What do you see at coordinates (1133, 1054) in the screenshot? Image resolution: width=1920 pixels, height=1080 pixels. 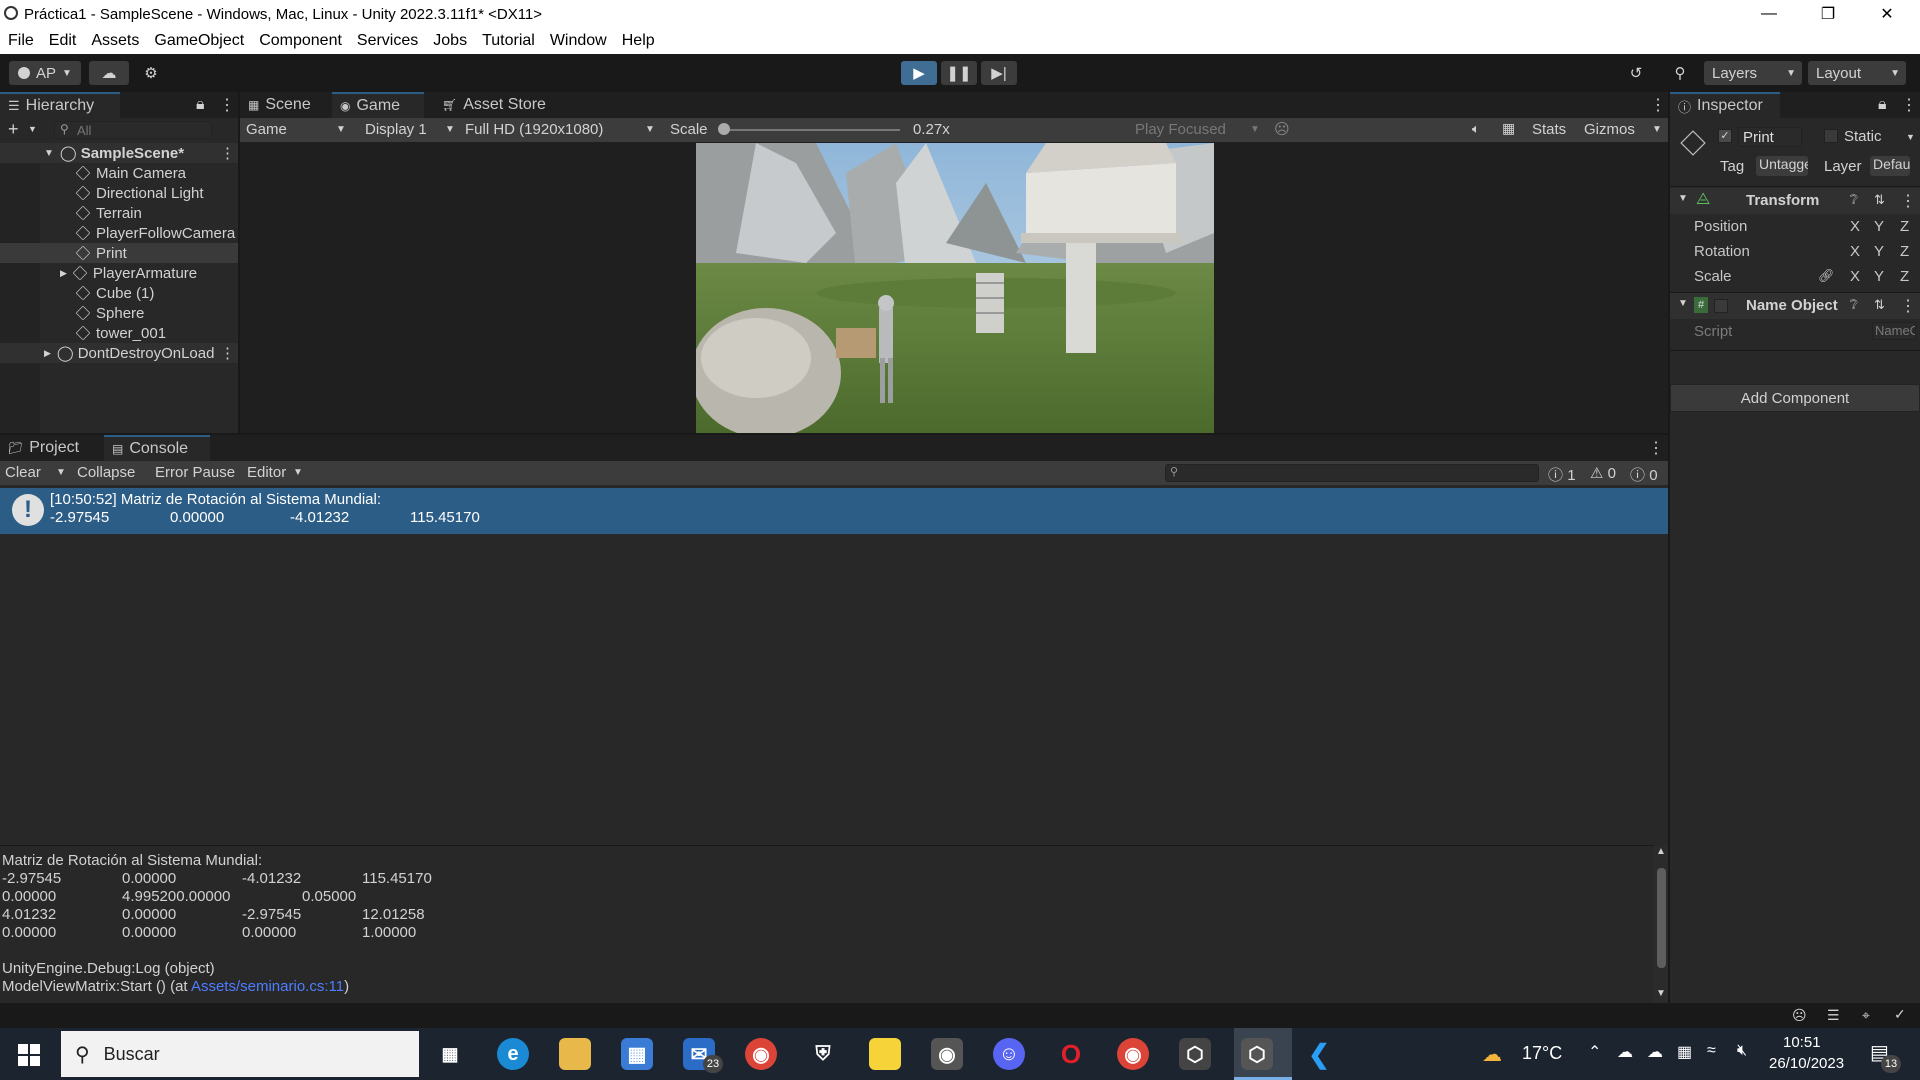 I see `chrome-profile-icon: ◉` at bounding box center [1133, 1054].